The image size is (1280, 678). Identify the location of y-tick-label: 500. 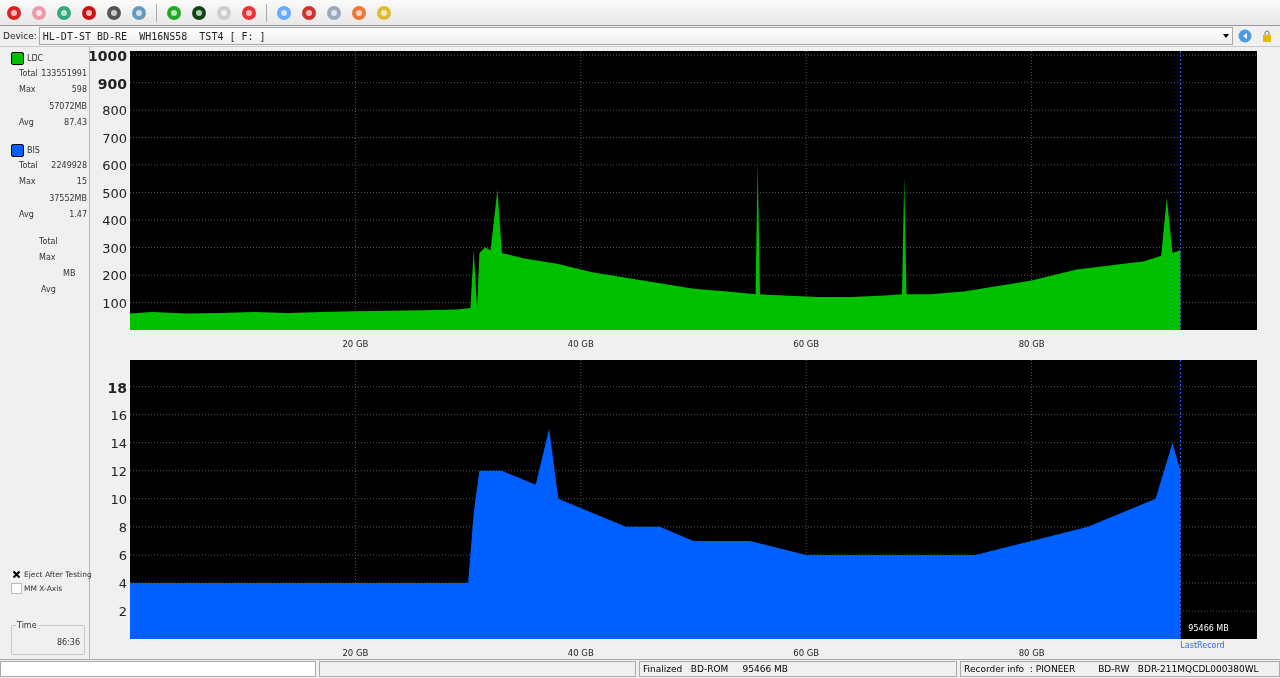
(114, 193).